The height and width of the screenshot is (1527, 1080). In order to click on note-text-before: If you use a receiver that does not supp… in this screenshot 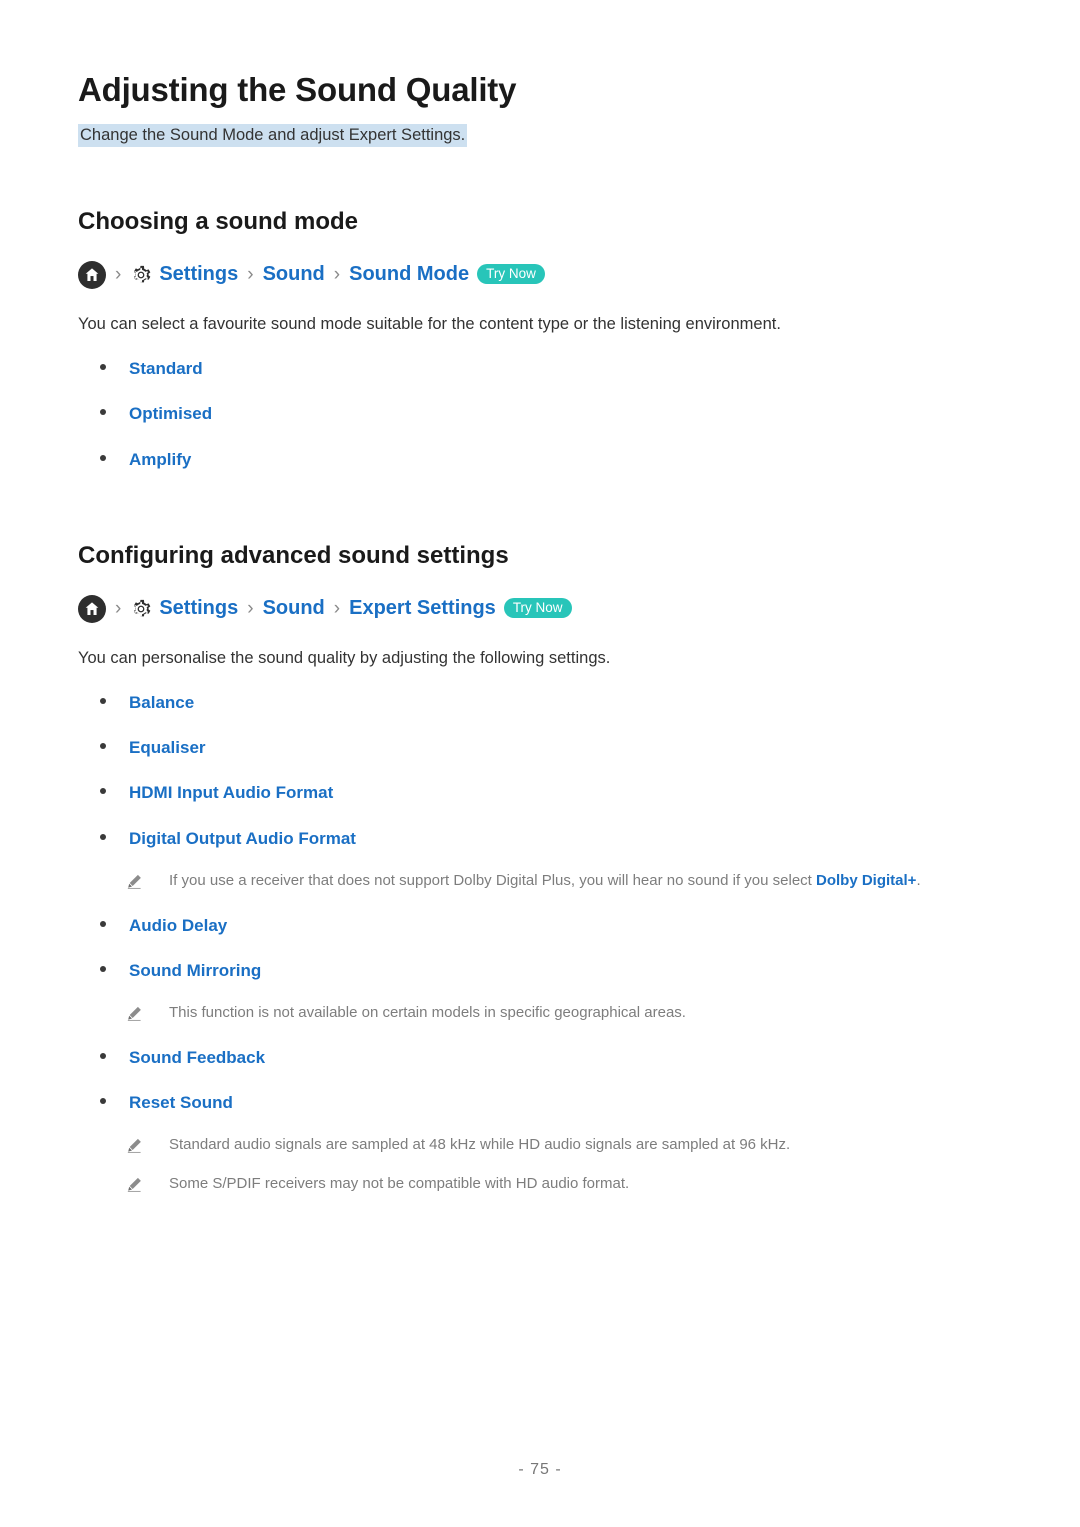, I will do `click(493, 881)`.